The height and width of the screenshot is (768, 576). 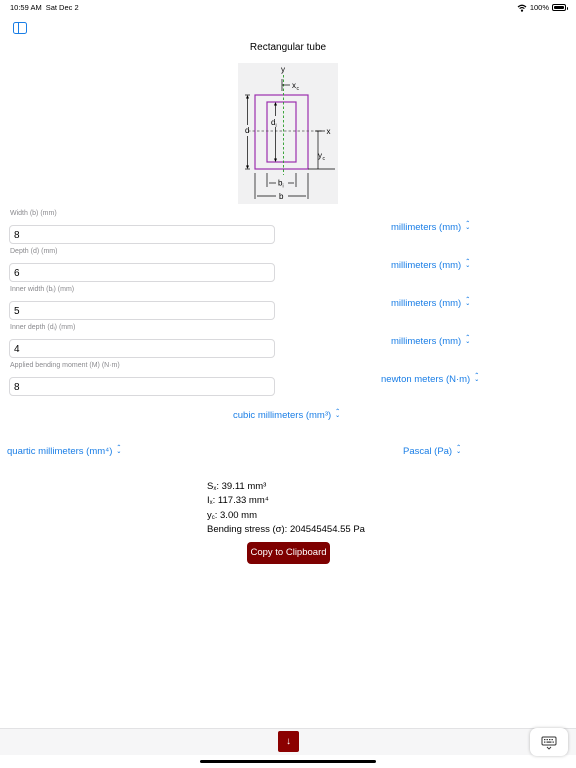 What do you see at coordinates (232, 515) in the screenshot?
I see `centroid-result: yc: 3.00 mm` at bounding box center [232, 515].